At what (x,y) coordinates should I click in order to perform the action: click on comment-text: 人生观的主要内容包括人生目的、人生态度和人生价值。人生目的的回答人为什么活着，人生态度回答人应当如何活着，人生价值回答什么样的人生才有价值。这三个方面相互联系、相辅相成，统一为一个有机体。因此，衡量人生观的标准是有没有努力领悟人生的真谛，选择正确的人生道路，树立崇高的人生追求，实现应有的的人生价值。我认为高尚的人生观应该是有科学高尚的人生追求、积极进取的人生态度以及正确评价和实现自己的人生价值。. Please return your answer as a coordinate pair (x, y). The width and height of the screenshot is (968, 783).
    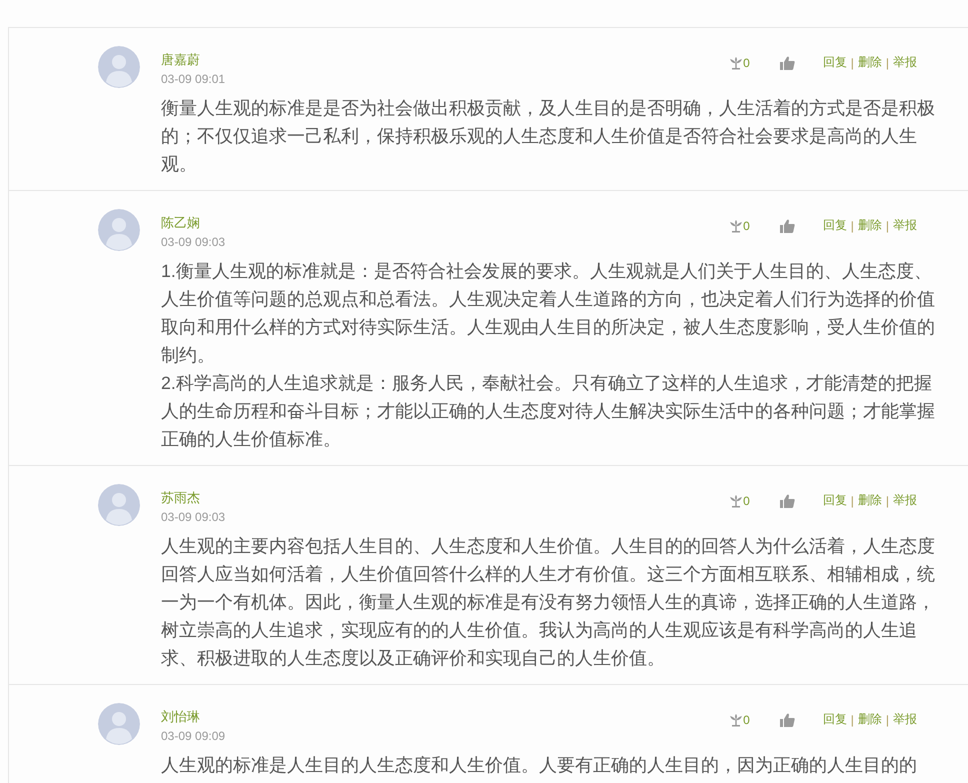
    Looking at the image, I should click on (548, 602).